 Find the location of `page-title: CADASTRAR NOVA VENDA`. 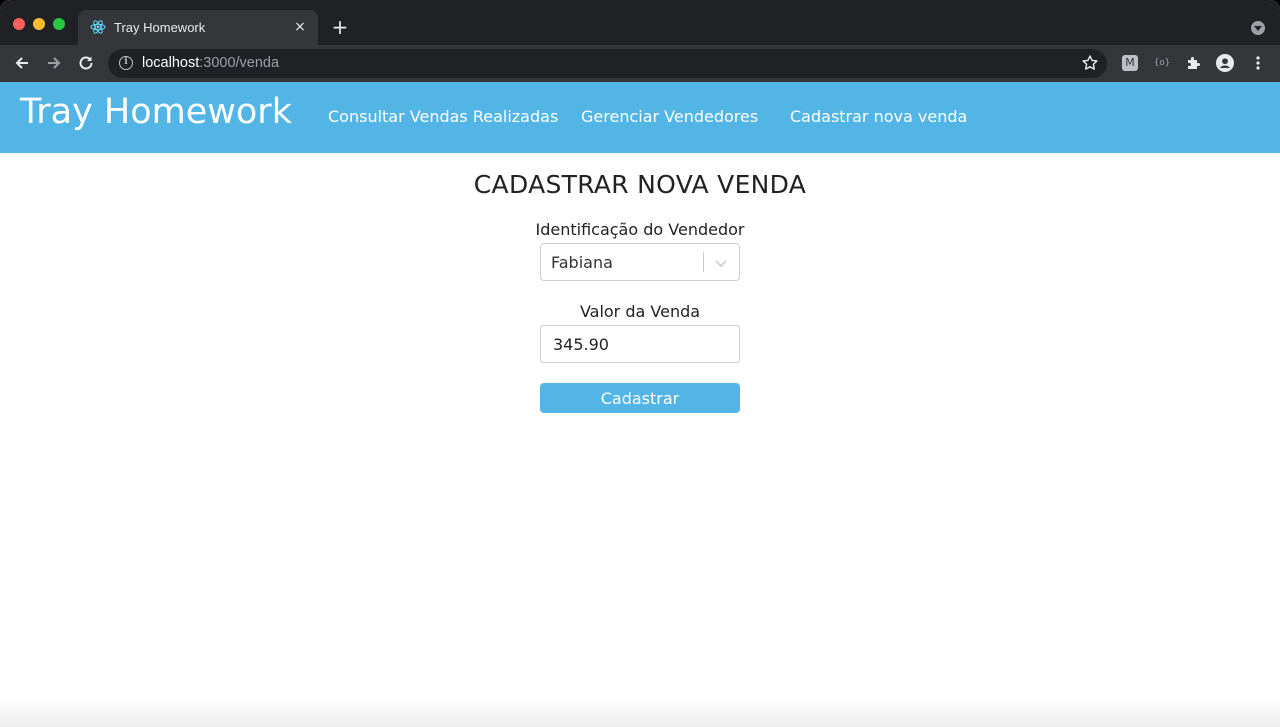

page-title: CADASTRAR NOVA VENDA is located at coordinates (640, 184).